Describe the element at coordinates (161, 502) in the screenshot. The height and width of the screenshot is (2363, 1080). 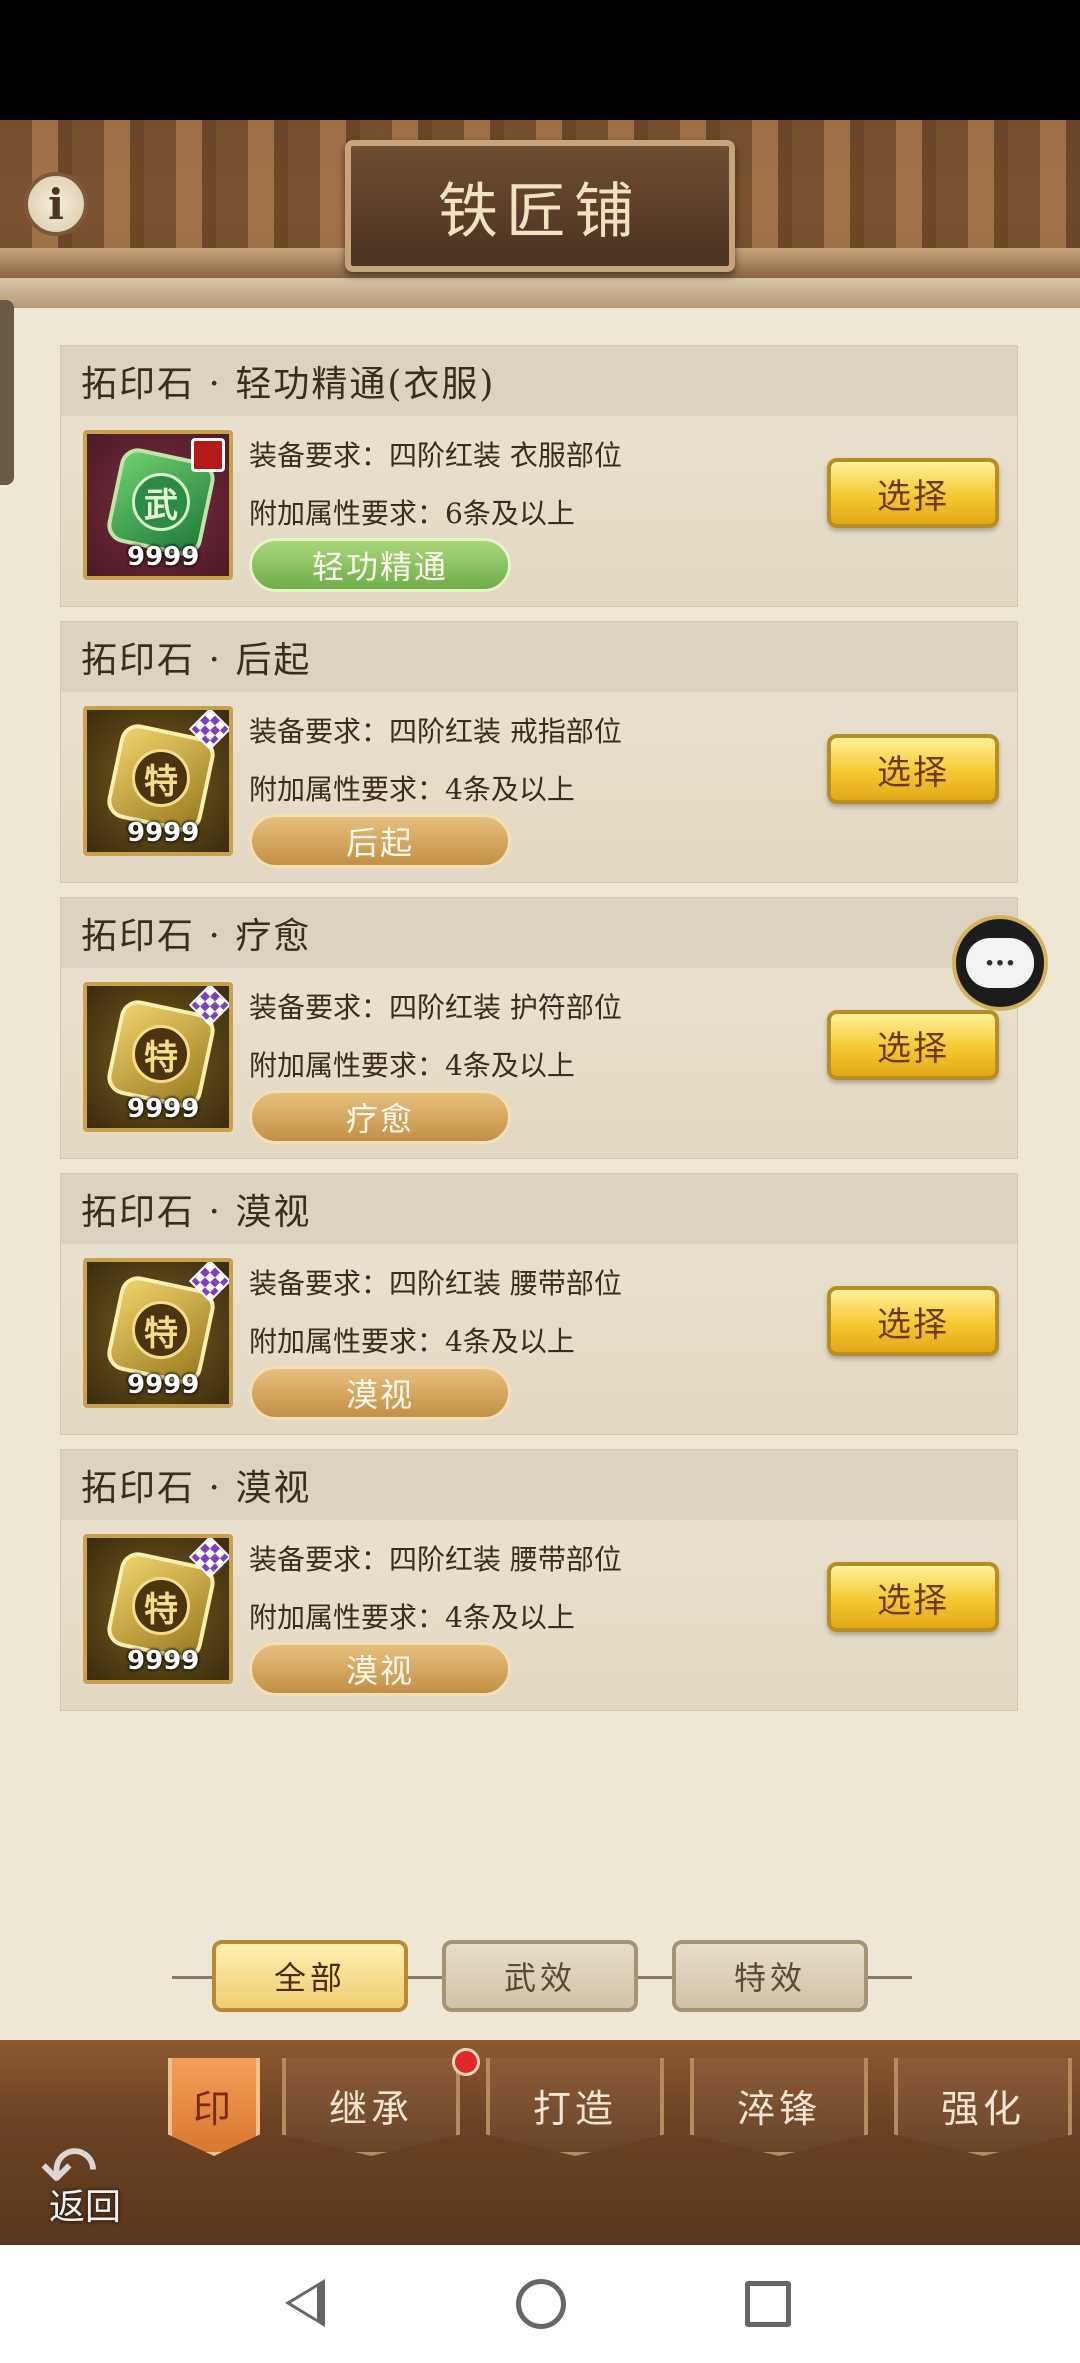
I see `gem-char: 武` at that location.